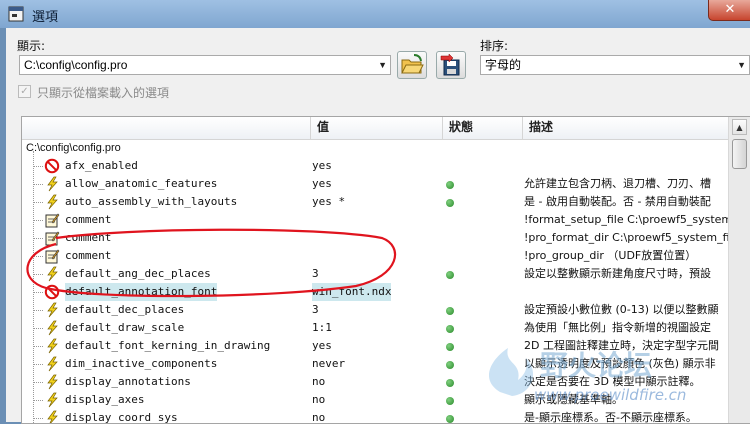  What do you see at coordinates (617, 327) in the screenshot?
I see `option-description: 為使用「無比例」指令新增的視圖設定` at bounding box center [617, 327].